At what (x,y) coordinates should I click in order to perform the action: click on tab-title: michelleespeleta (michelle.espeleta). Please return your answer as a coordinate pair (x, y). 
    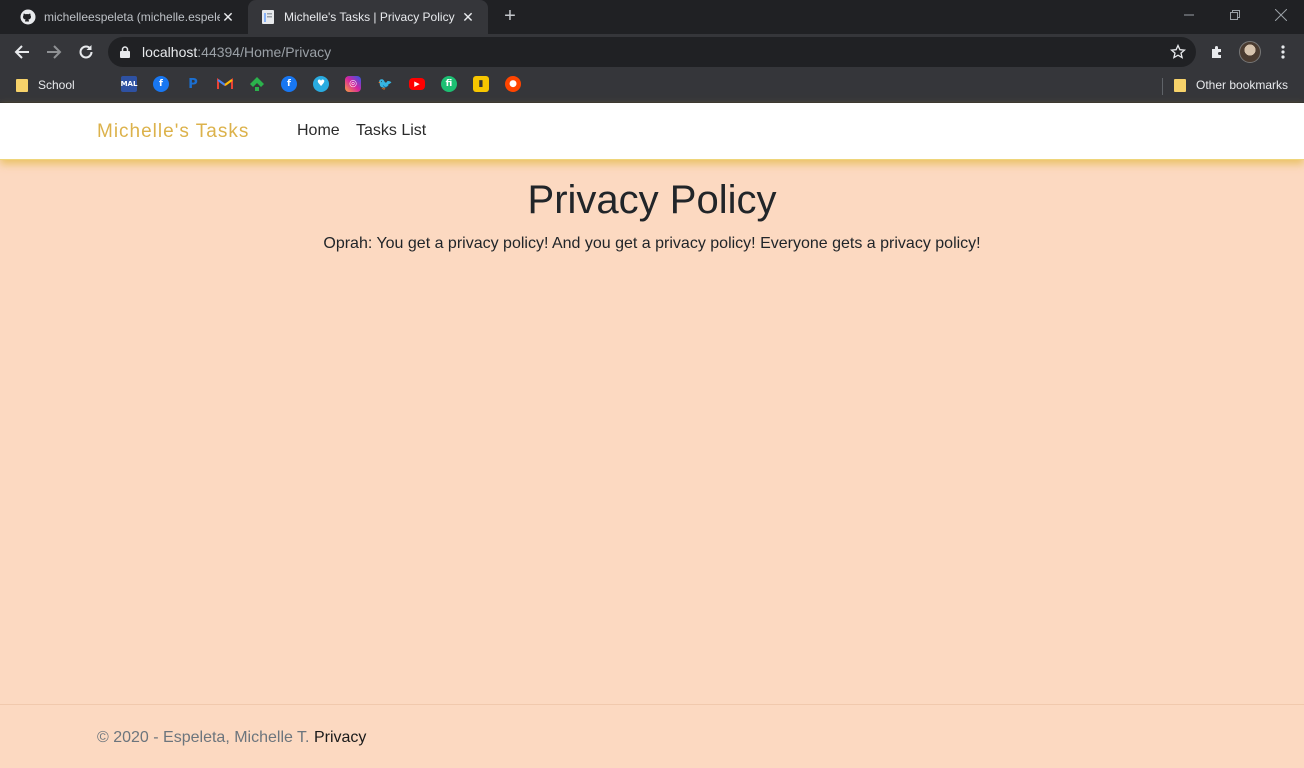
    Looking at the image, I should click on (132, 17).